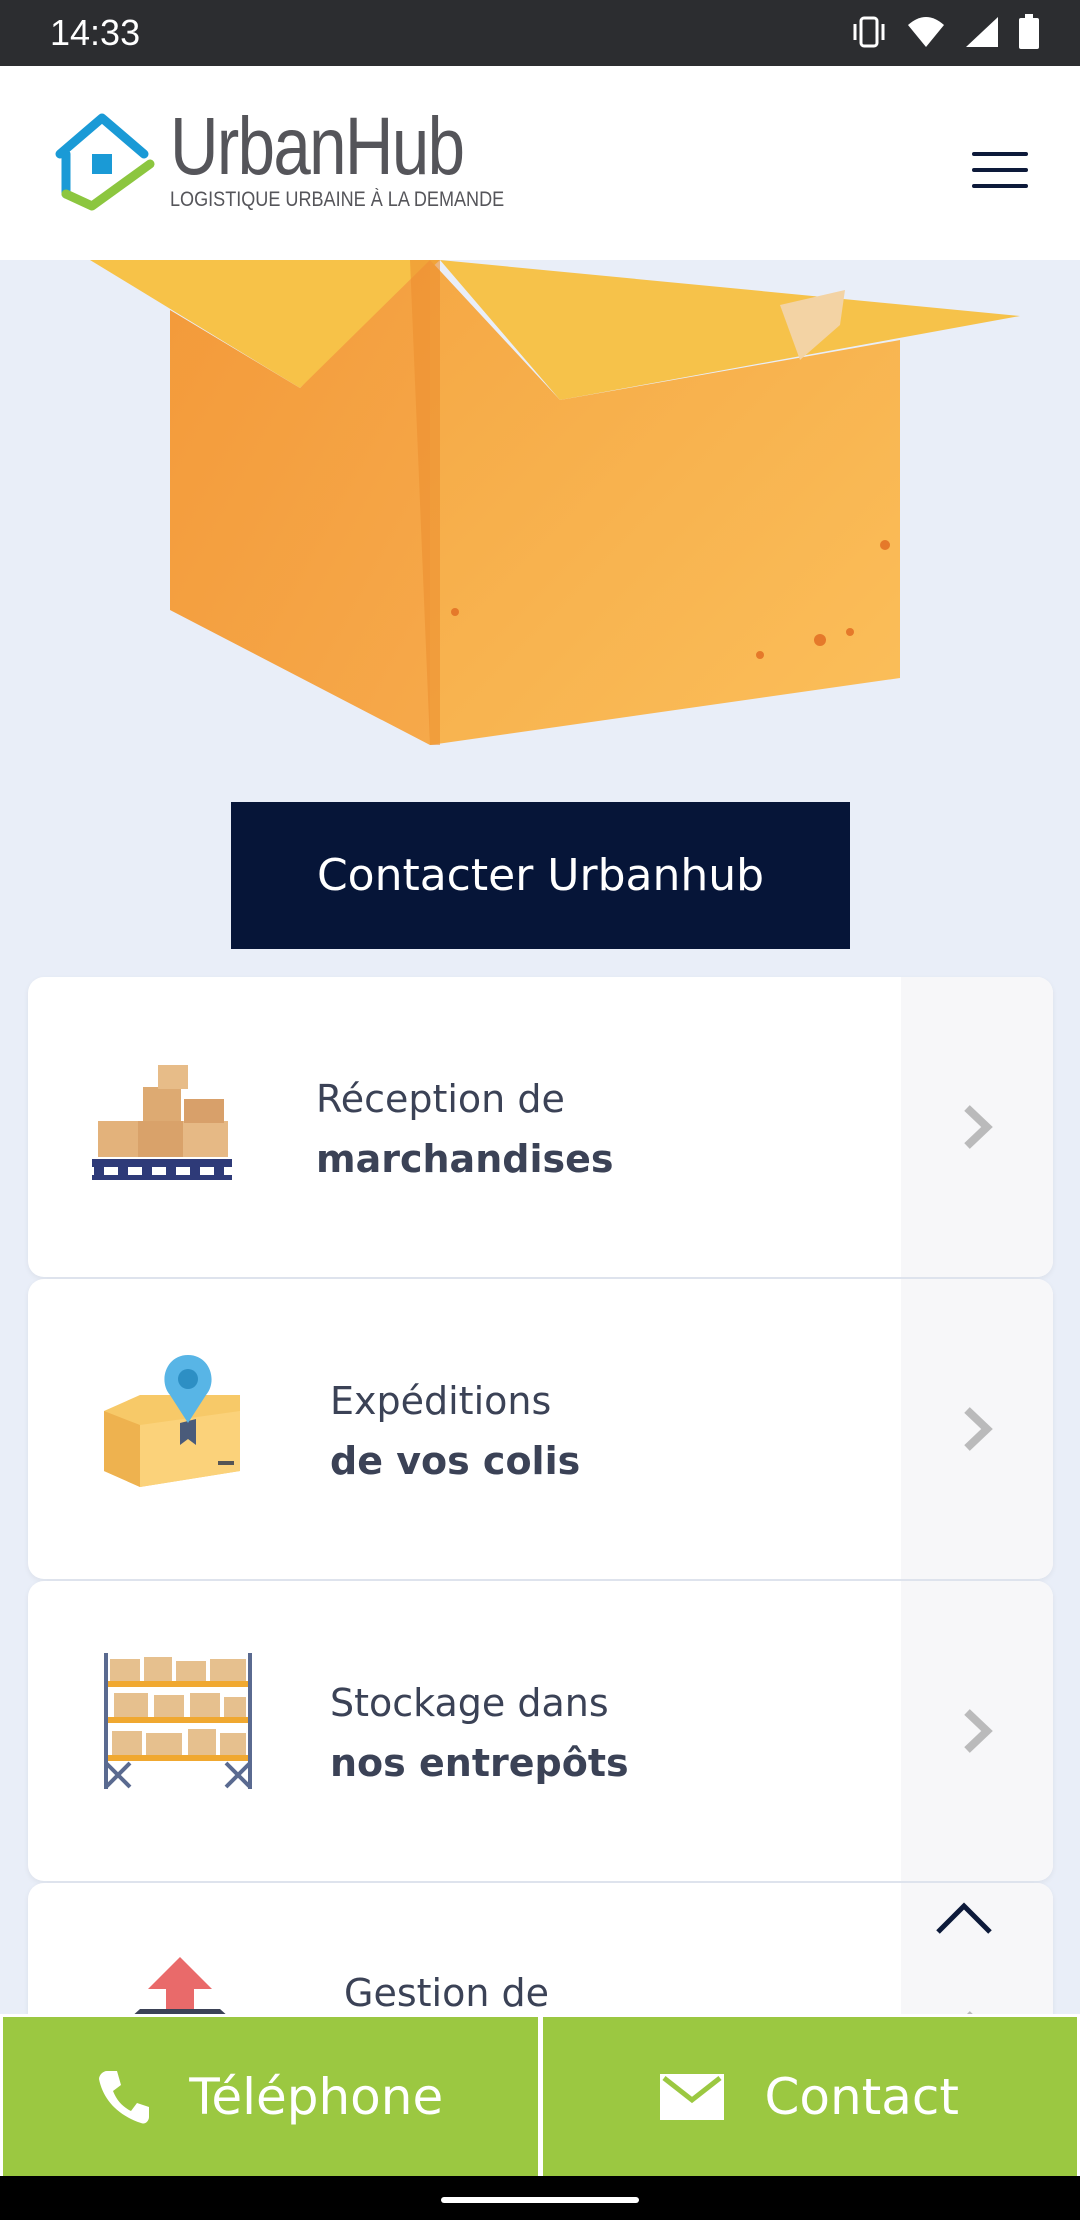 This screenshot has height=2220, width=1080. Describe the element at coordinates (926, 32) in the screenshot. I see `wifi-icon` at that location.